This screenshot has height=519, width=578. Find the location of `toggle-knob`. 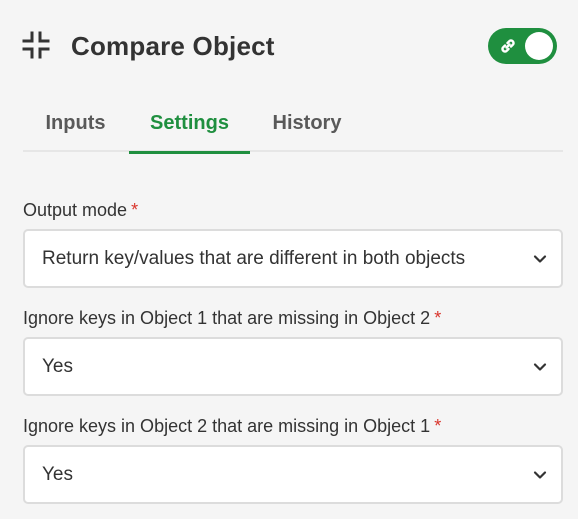

toggle-knob is located at coordinates (539, 46).